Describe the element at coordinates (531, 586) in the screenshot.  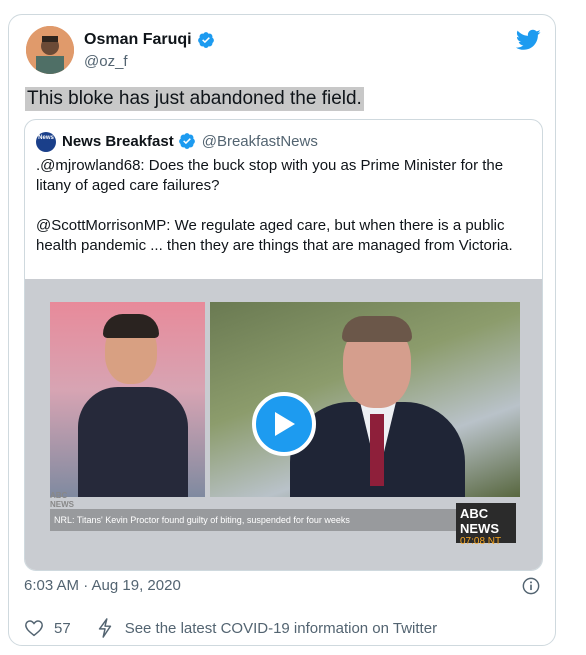
I see `info-icon` at that location.